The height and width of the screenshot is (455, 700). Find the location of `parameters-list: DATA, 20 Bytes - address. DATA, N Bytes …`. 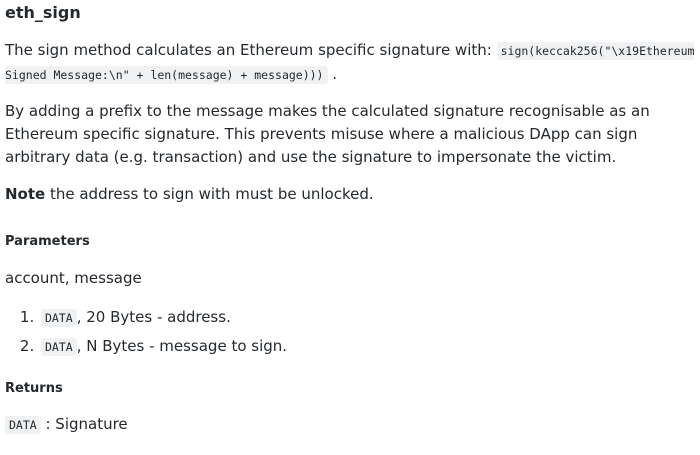

parameters-list: DATA, 20 Bytes - address. DATA, N Bytes … is located at coordinates (350, 332).